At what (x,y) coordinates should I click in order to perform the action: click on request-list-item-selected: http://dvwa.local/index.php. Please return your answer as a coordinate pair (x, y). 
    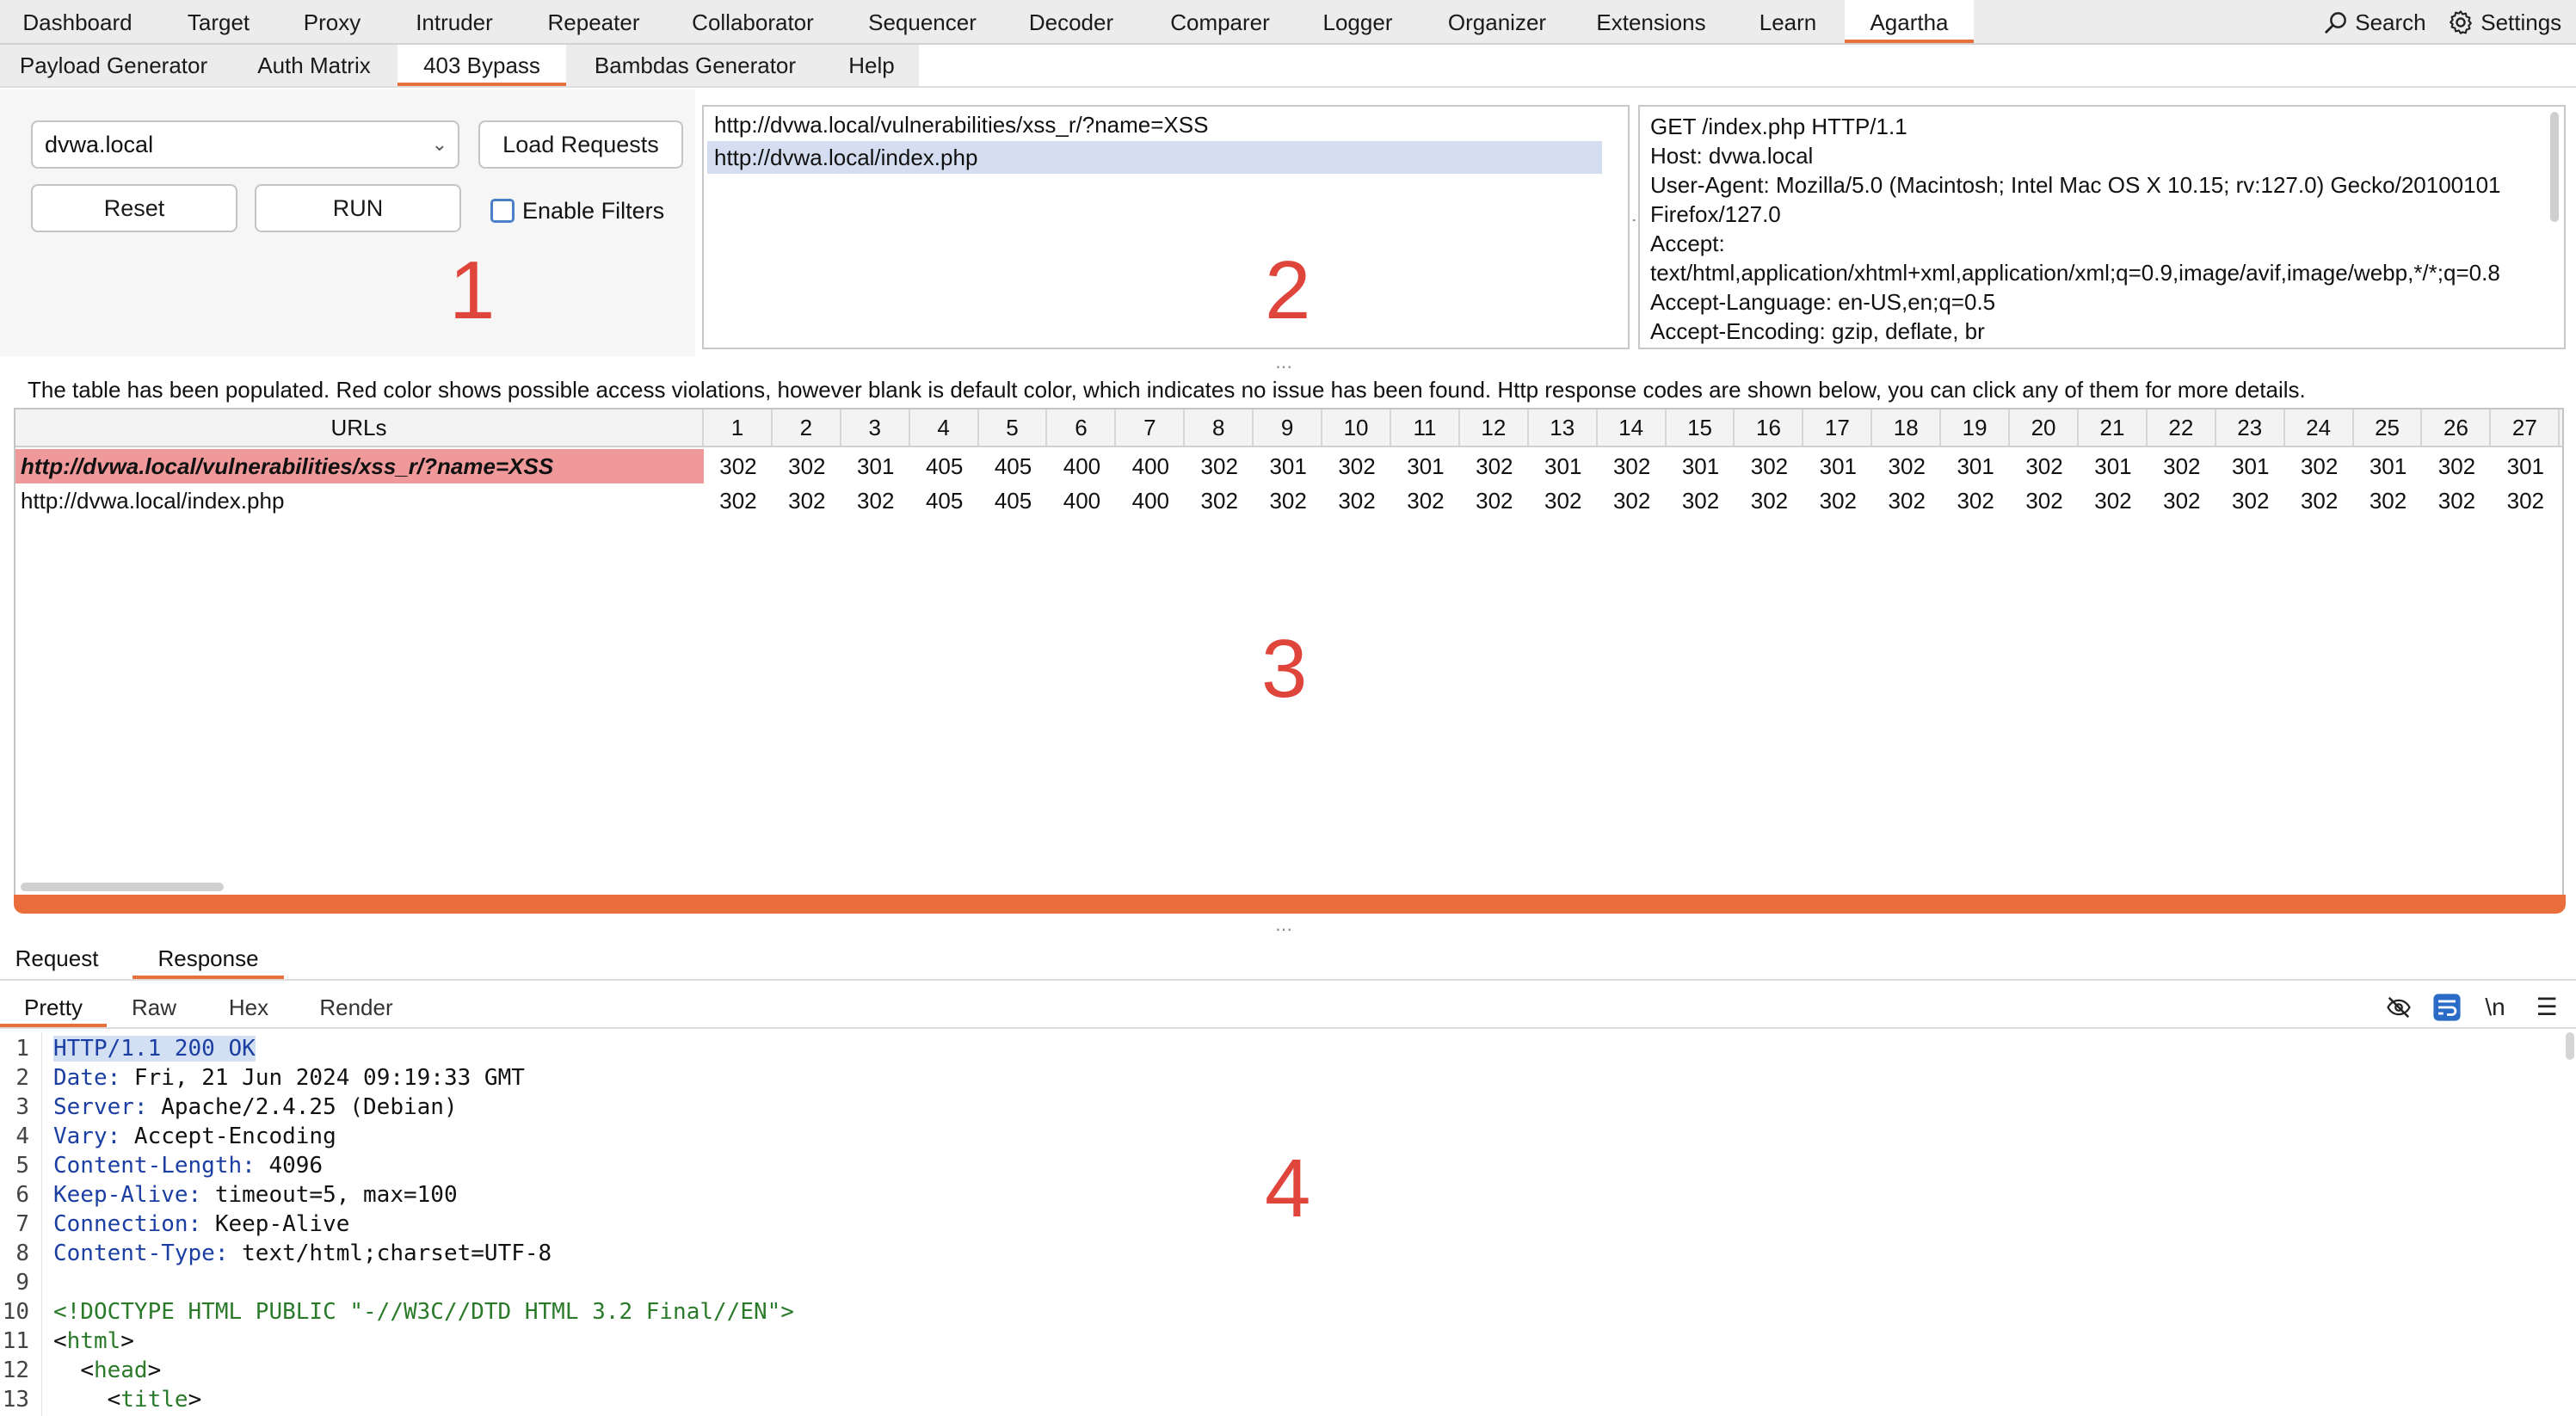
    Looking at the image, I should click on (1154, 157).